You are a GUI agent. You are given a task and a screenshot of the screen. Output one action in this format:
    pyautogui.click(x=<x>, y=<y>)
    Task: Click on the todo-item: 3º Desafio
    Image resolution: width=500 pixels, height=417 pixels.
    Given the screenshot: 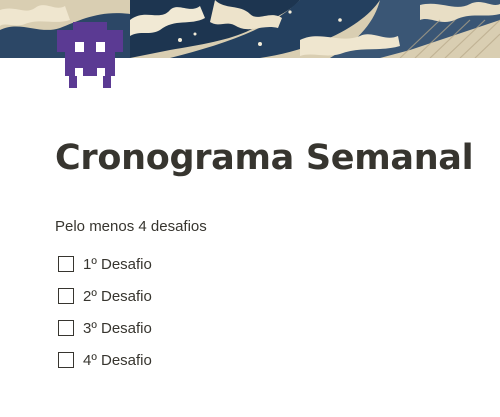 What is the action you would take?
    pyautogui.click(x=105, y=328)
    